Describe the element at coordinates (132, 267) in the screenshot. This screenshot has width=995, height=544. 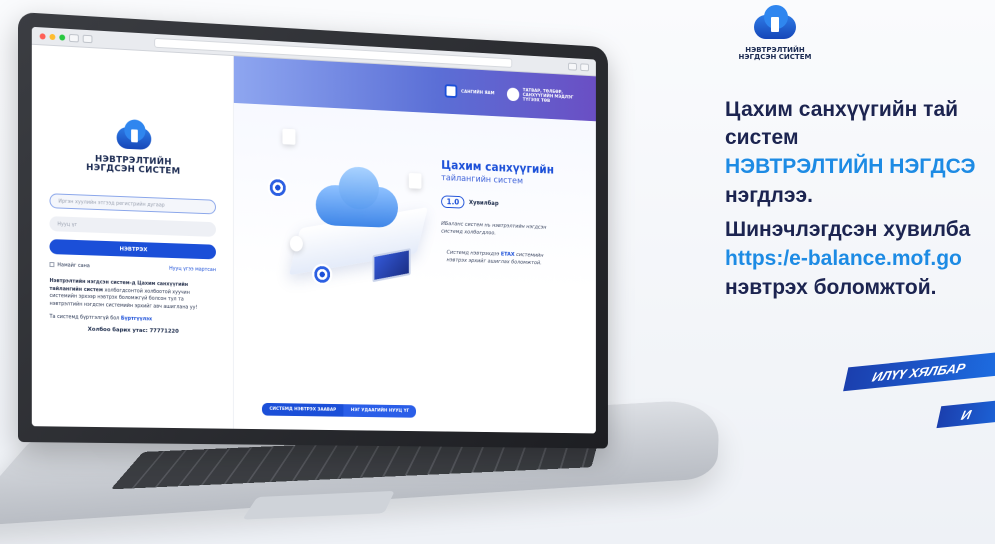
I see `login-options: Намайг сана Нууц үгээ мартсан` at that location.